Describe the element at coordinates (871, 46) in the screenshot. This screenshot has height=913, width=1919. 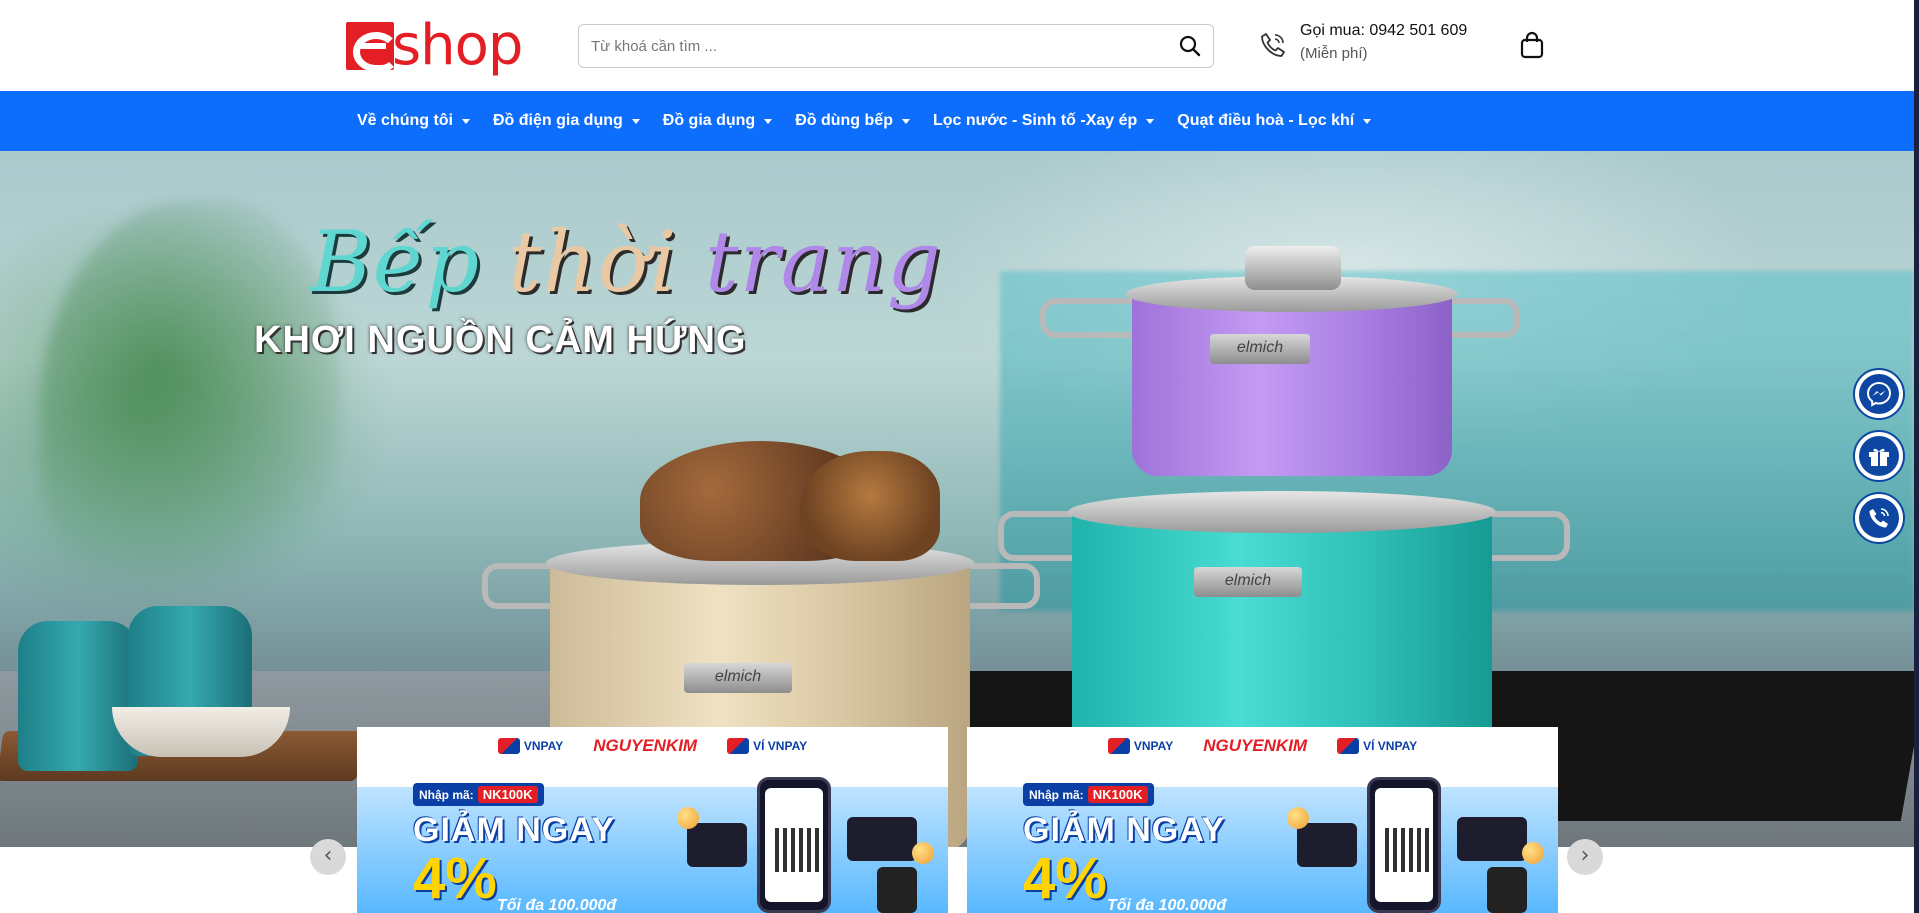
I see `search-input` at that location.